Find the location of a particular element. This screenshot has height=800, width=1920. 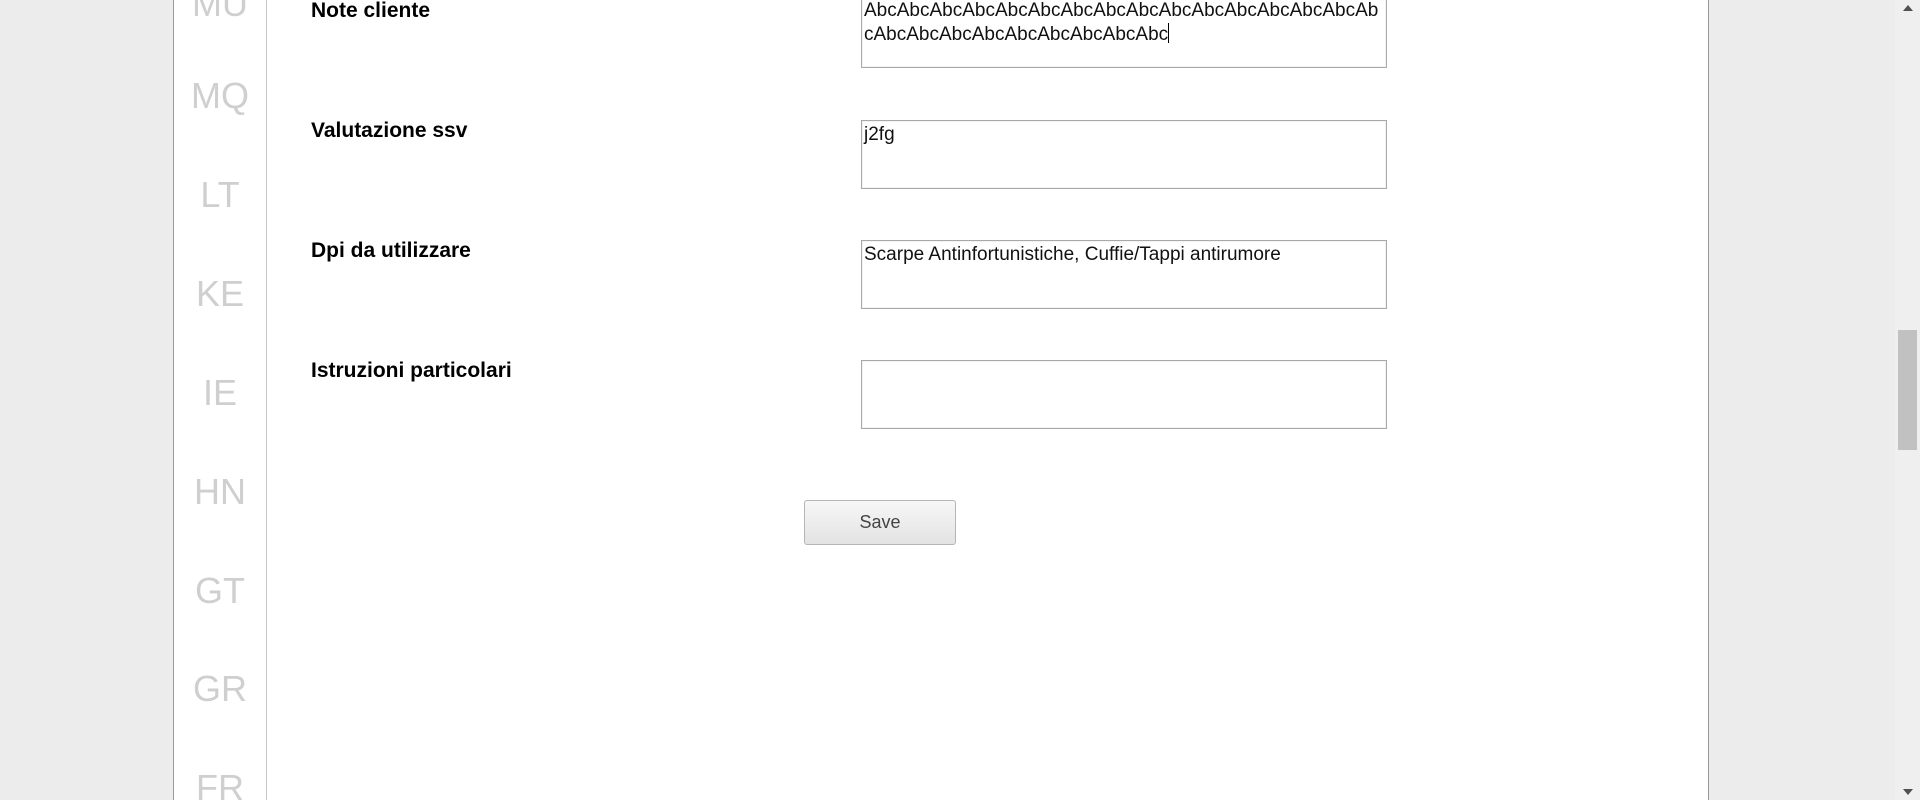

country-index-column: MU MQ LT KE IE HN GT GR FR is located at coordinates (220, 400).